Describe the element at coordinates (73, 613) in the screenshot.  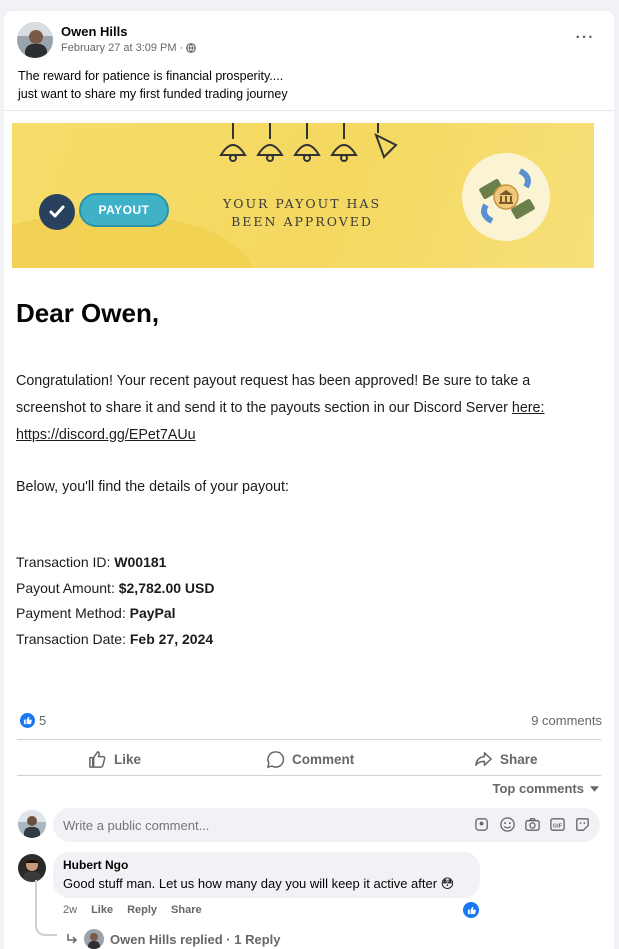
I see `detail-label: Payment Method:` at that location.